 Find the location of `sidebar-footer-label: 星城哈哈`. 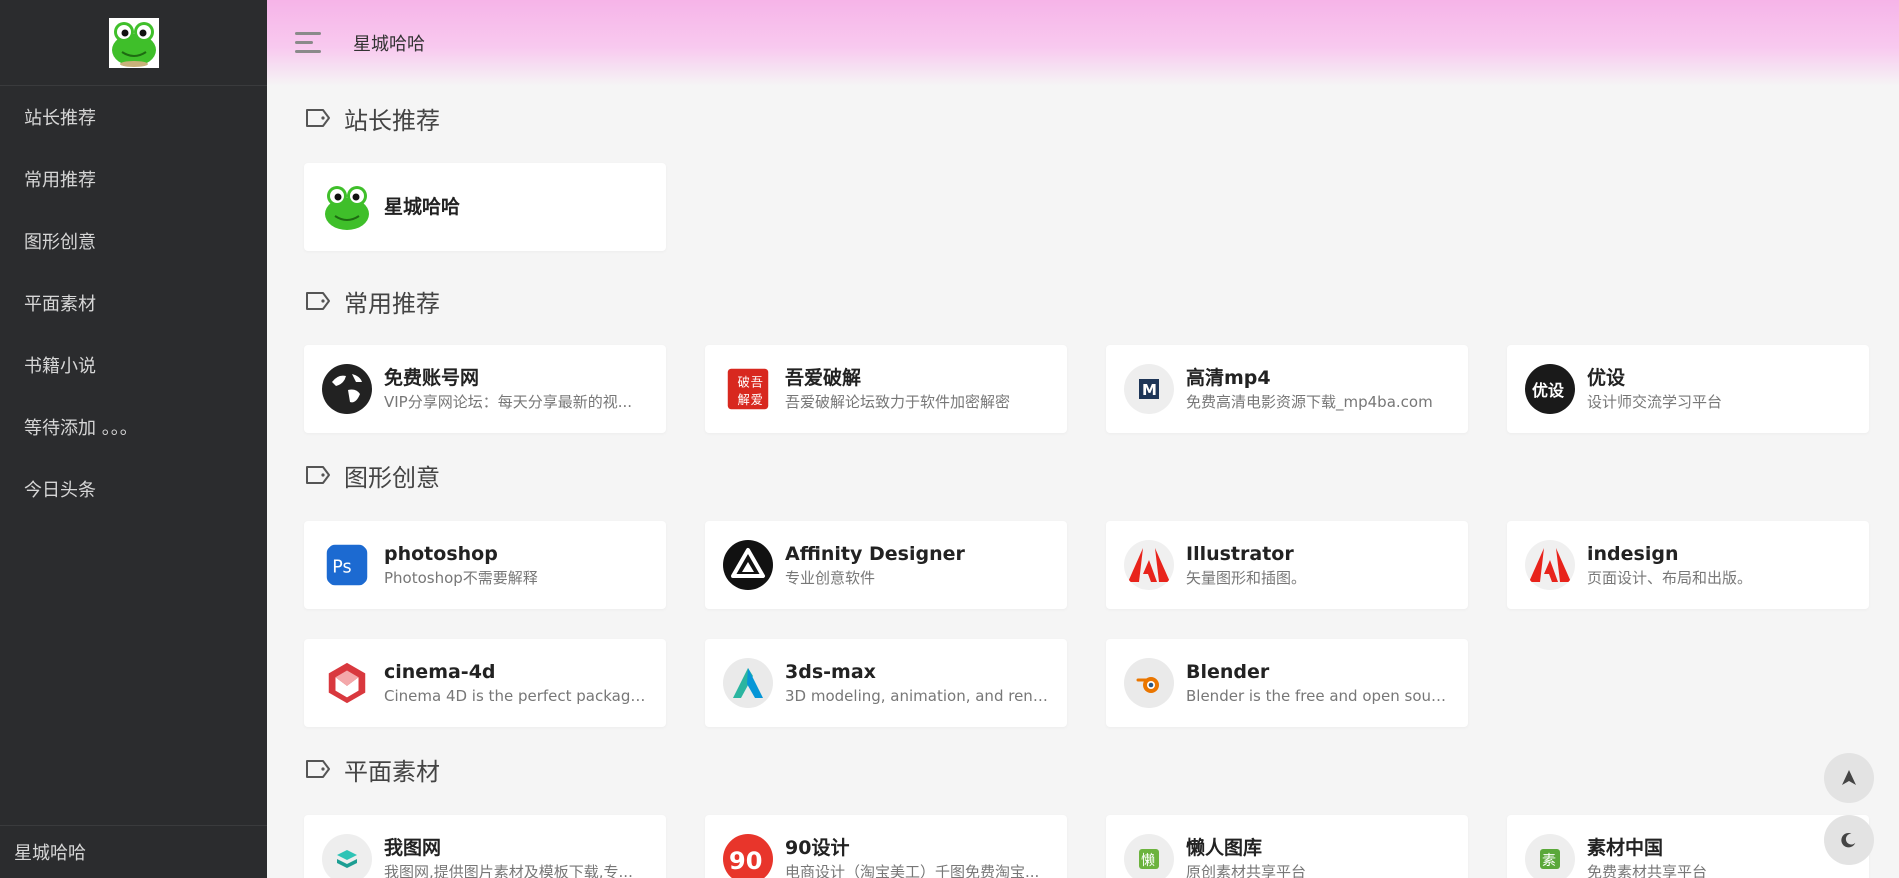

sidebar-footer-label: 星城哈哈 is located at coordinates (50, 853).